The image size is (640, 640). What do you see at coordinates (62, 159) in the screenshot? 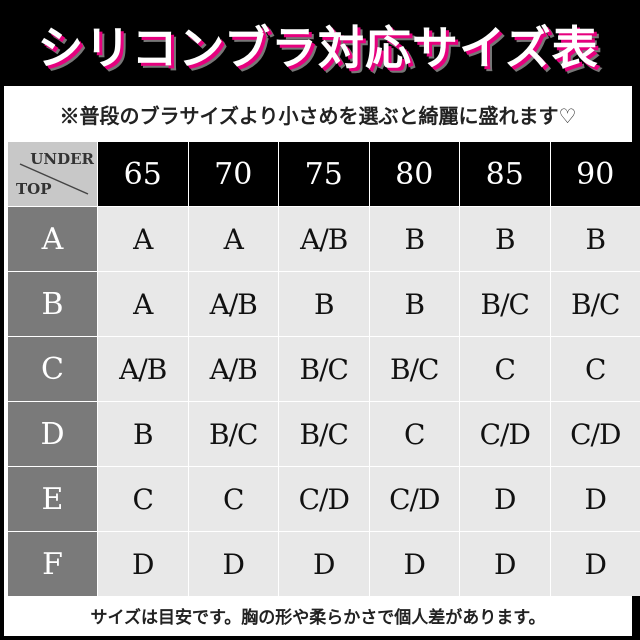
I see `under-axis-label: UNDER` at bounding box center [62, 159].